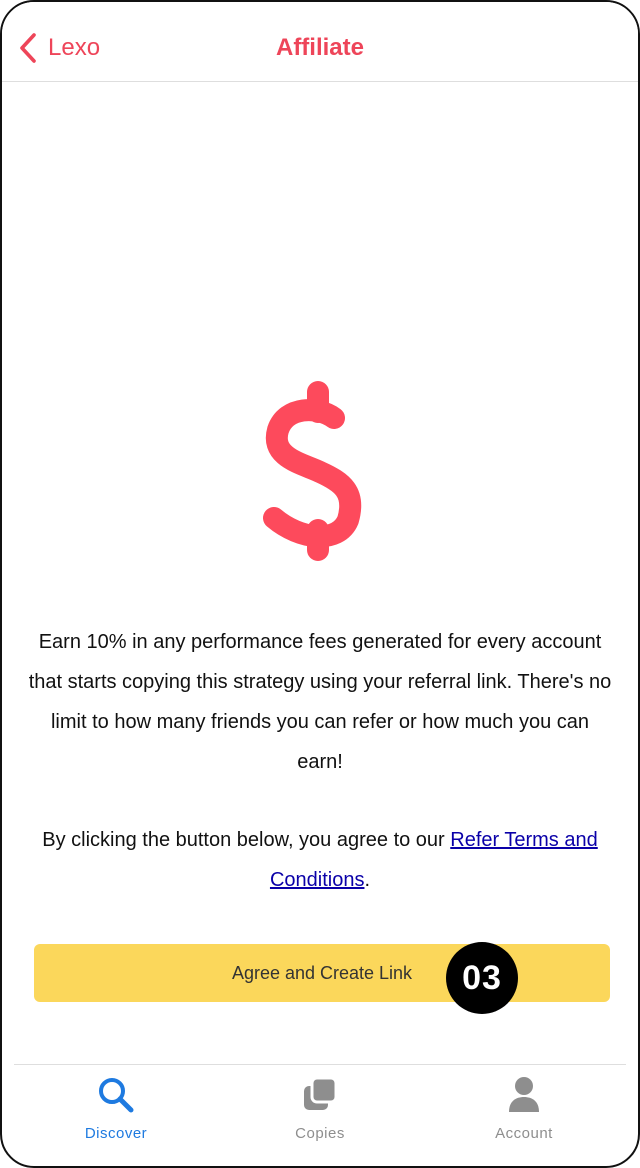 The height and width of the screenshot is (1168, 640). What do you see at coordinates (322, 973) in the screenshot?
I see `agree-create-link-button: Agree and Create Link` at bounding box center [322, 973].